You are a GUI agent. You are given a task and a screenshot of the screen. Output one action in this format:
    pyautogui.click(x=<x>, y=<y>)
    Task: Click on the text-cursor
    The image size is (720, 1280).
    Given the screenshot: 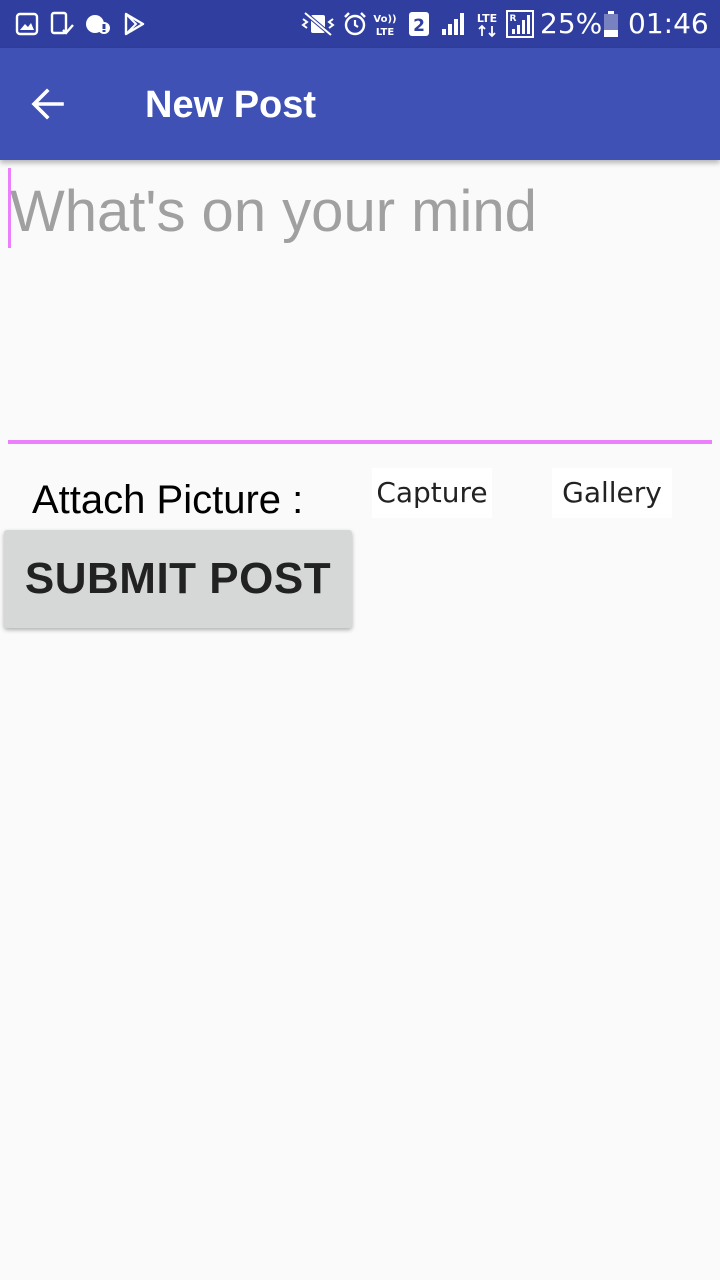 What is the action you would take?
    pyautogui.click(x=9, y=208)
    